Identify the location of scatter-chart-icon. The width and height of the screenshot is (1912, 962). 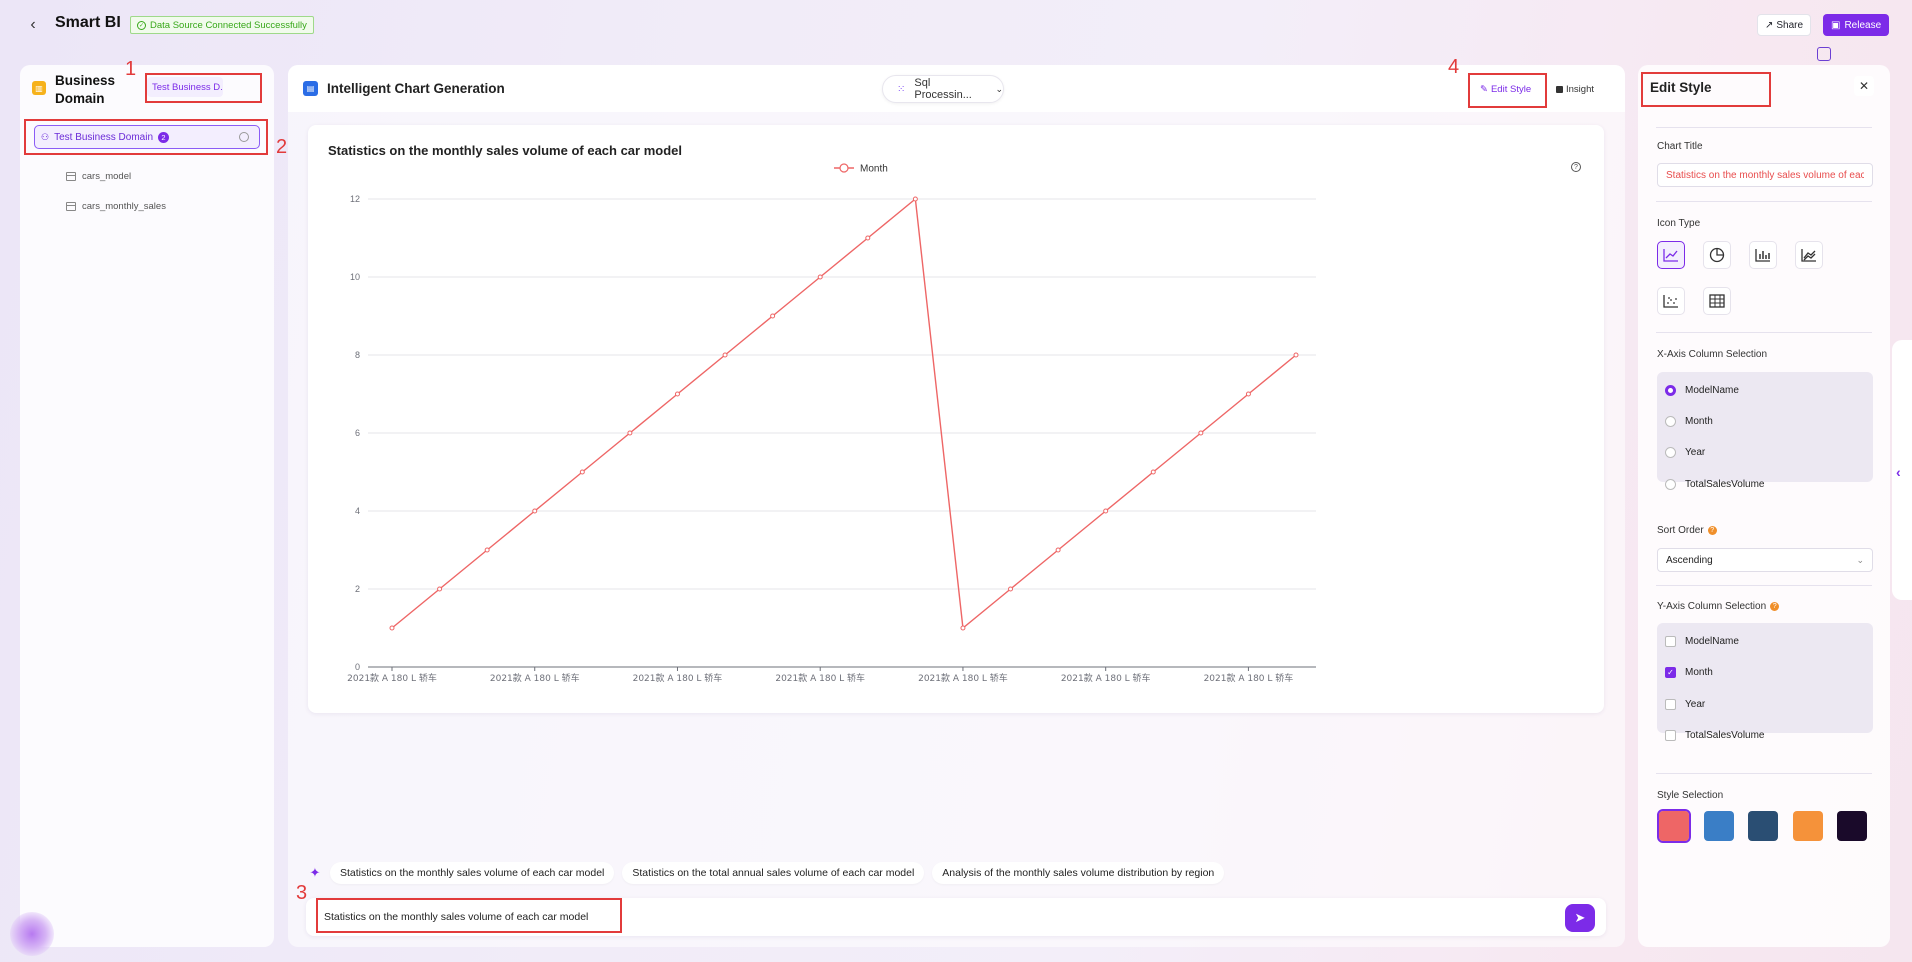
(1671, 301).